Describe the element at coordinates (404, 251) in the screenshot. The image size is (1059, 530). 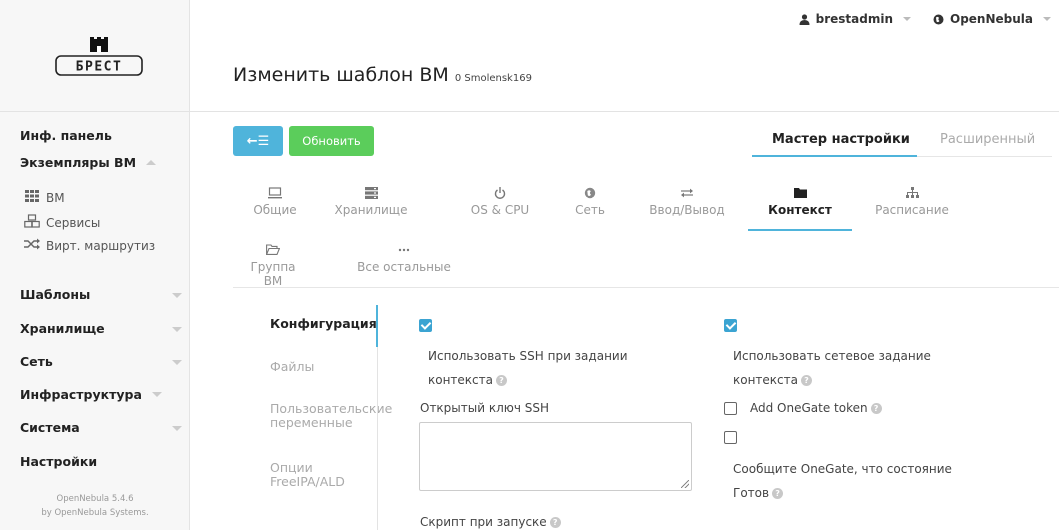
I see `ellipsis-icon` at that location.